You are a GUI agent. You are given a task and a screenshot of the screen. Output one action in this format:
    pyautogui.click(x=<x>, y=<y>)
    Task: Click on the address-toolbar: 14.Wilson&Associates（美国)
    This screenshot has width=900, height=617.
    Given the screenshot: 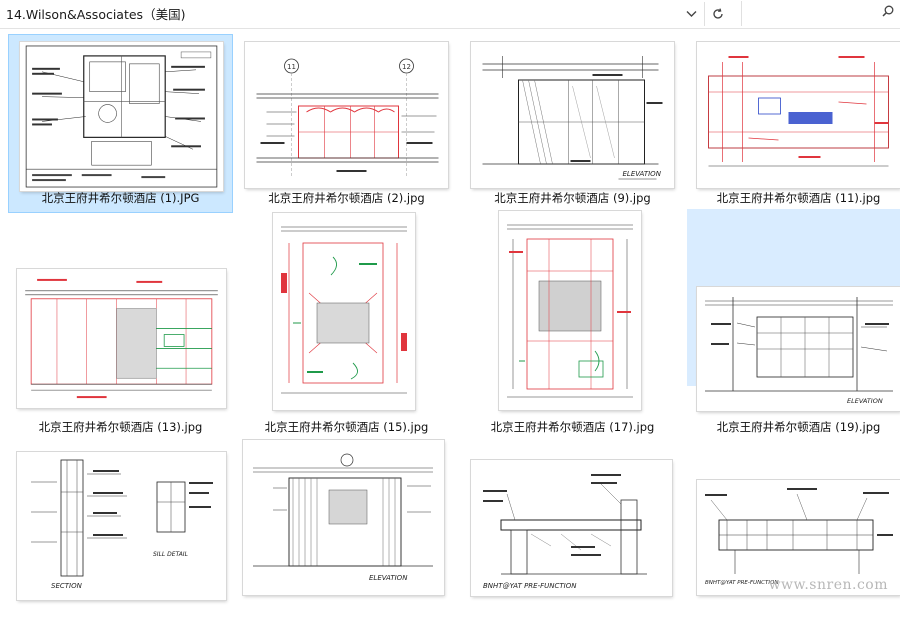 What is the action you would take?
    pyautogui.click(x=450, y=14)
    